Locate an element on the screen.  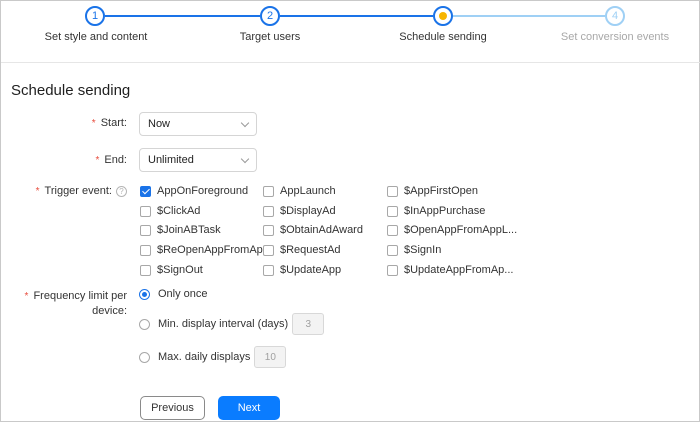
trigger-event-checkbox: $ClickAd is located at coordinates (170, 211).